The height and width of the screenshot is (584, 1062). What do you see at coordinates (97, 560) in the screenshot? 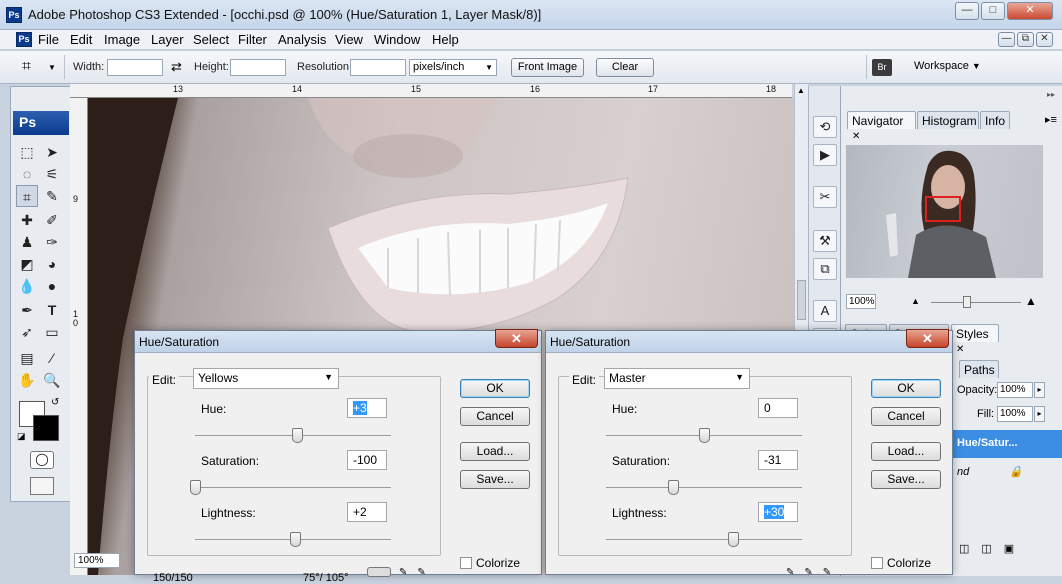
I see `status-zoom: 100%` at bounding box center [97, 560].